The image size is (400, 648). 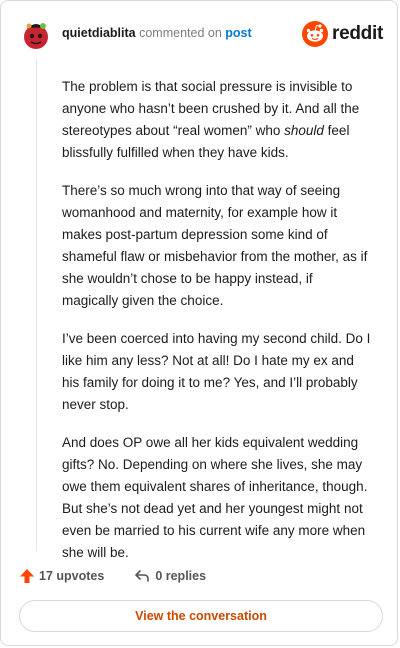 What do you see at coordinates (112, 576) in the screenshot?
I see `comment-actions: 17 upvotes 0 replies` at bounding box center [112, 576].